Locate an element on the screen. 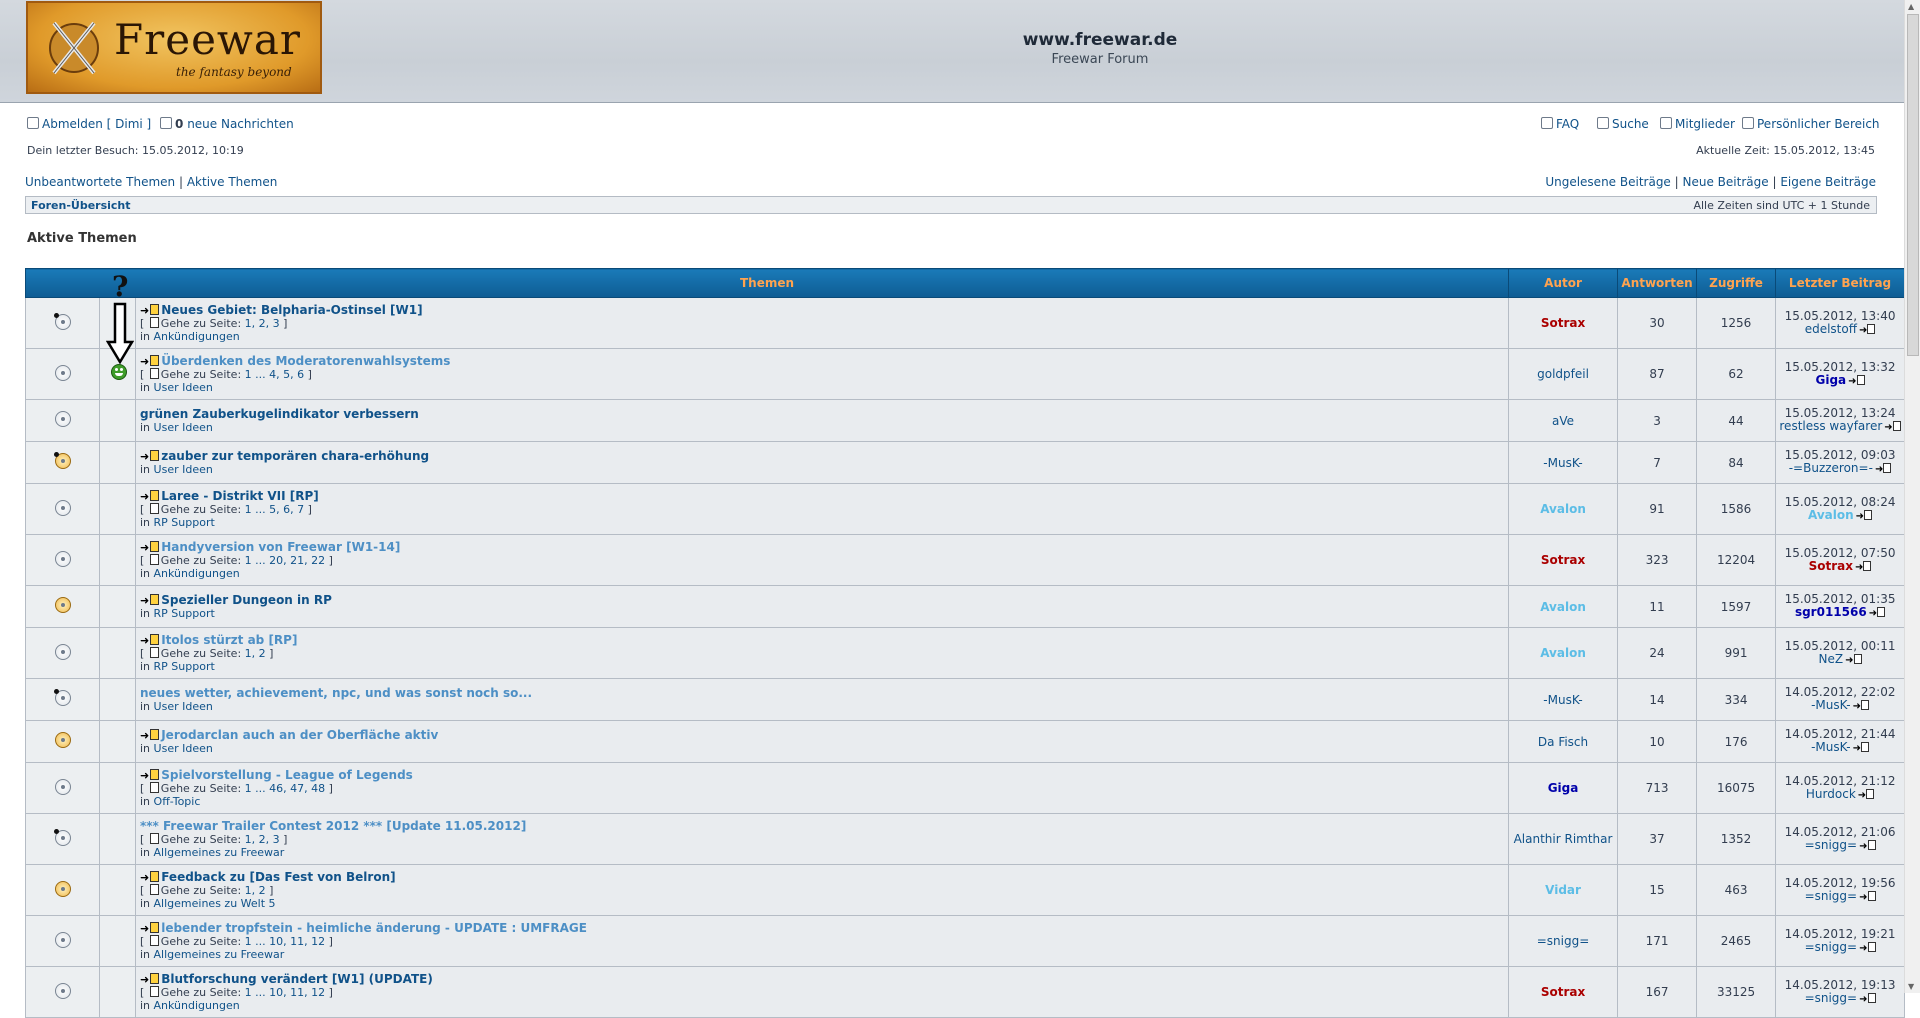  topic-title-link: Blutforschung verändert [W1] (UPDATE) is located at coordinates (297, 979).